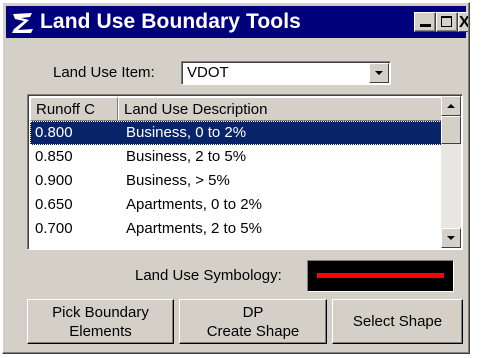 Image resolution: width=485 pixels, height=358 pixels. I want to click on description-cell: Business, 2 to 5%, so click(186, 156).